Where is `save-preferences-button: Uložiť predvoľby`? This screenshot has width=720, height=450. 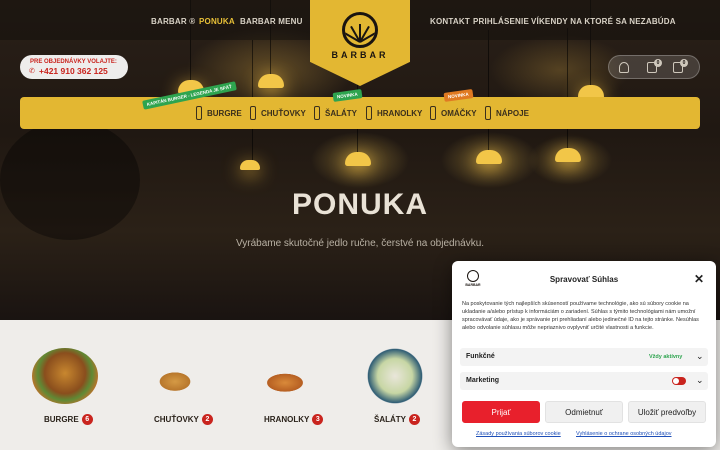 save-preferences-button: Uložiť predvoľby is located at coordinates (667, 412).